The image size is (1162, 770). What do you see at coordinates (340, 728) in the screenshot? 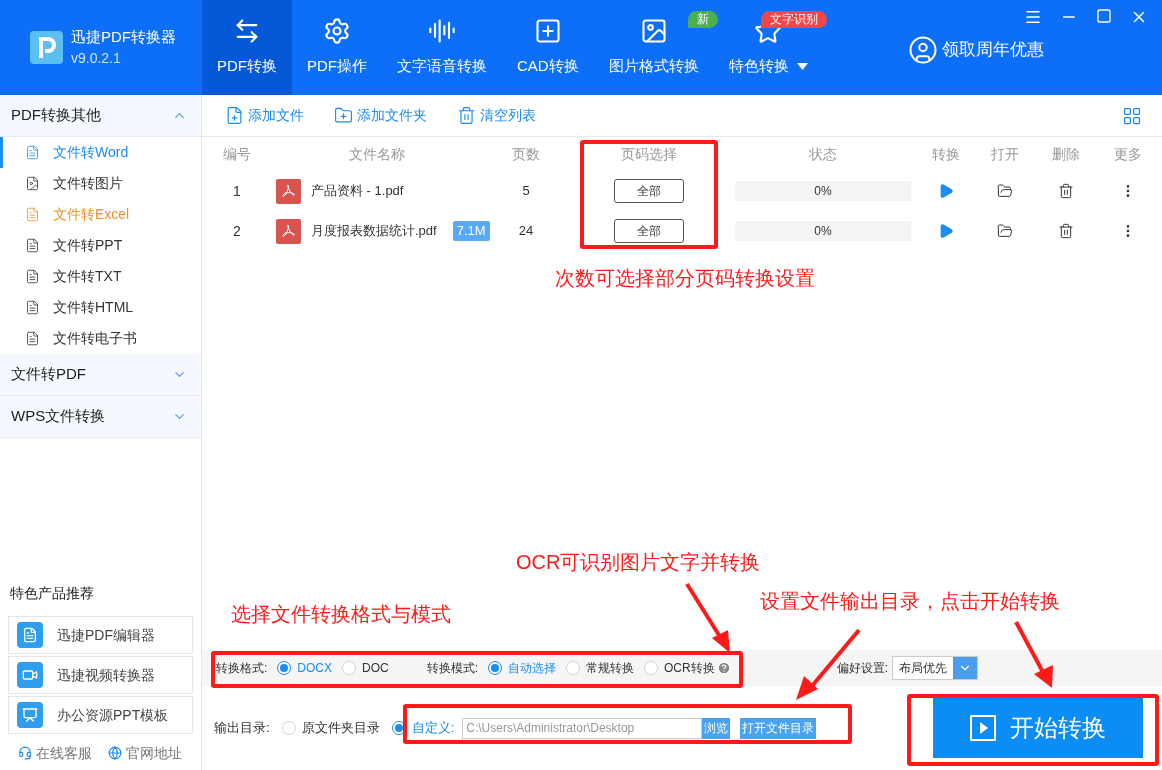
I see `option-label: 原文件夹目录` at bounding box center [340, 728].